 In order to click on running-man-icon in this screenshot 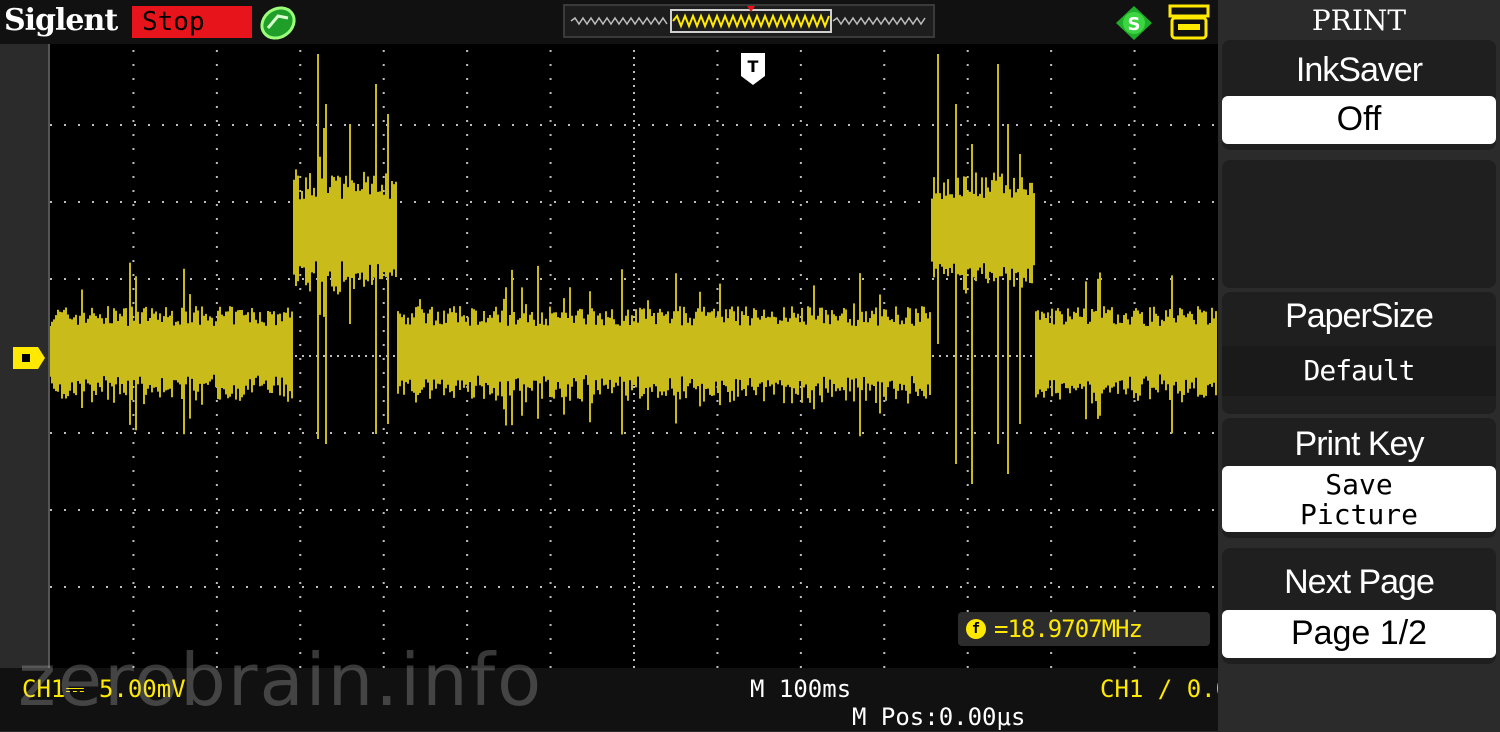, I will do `click(278, 23)`.